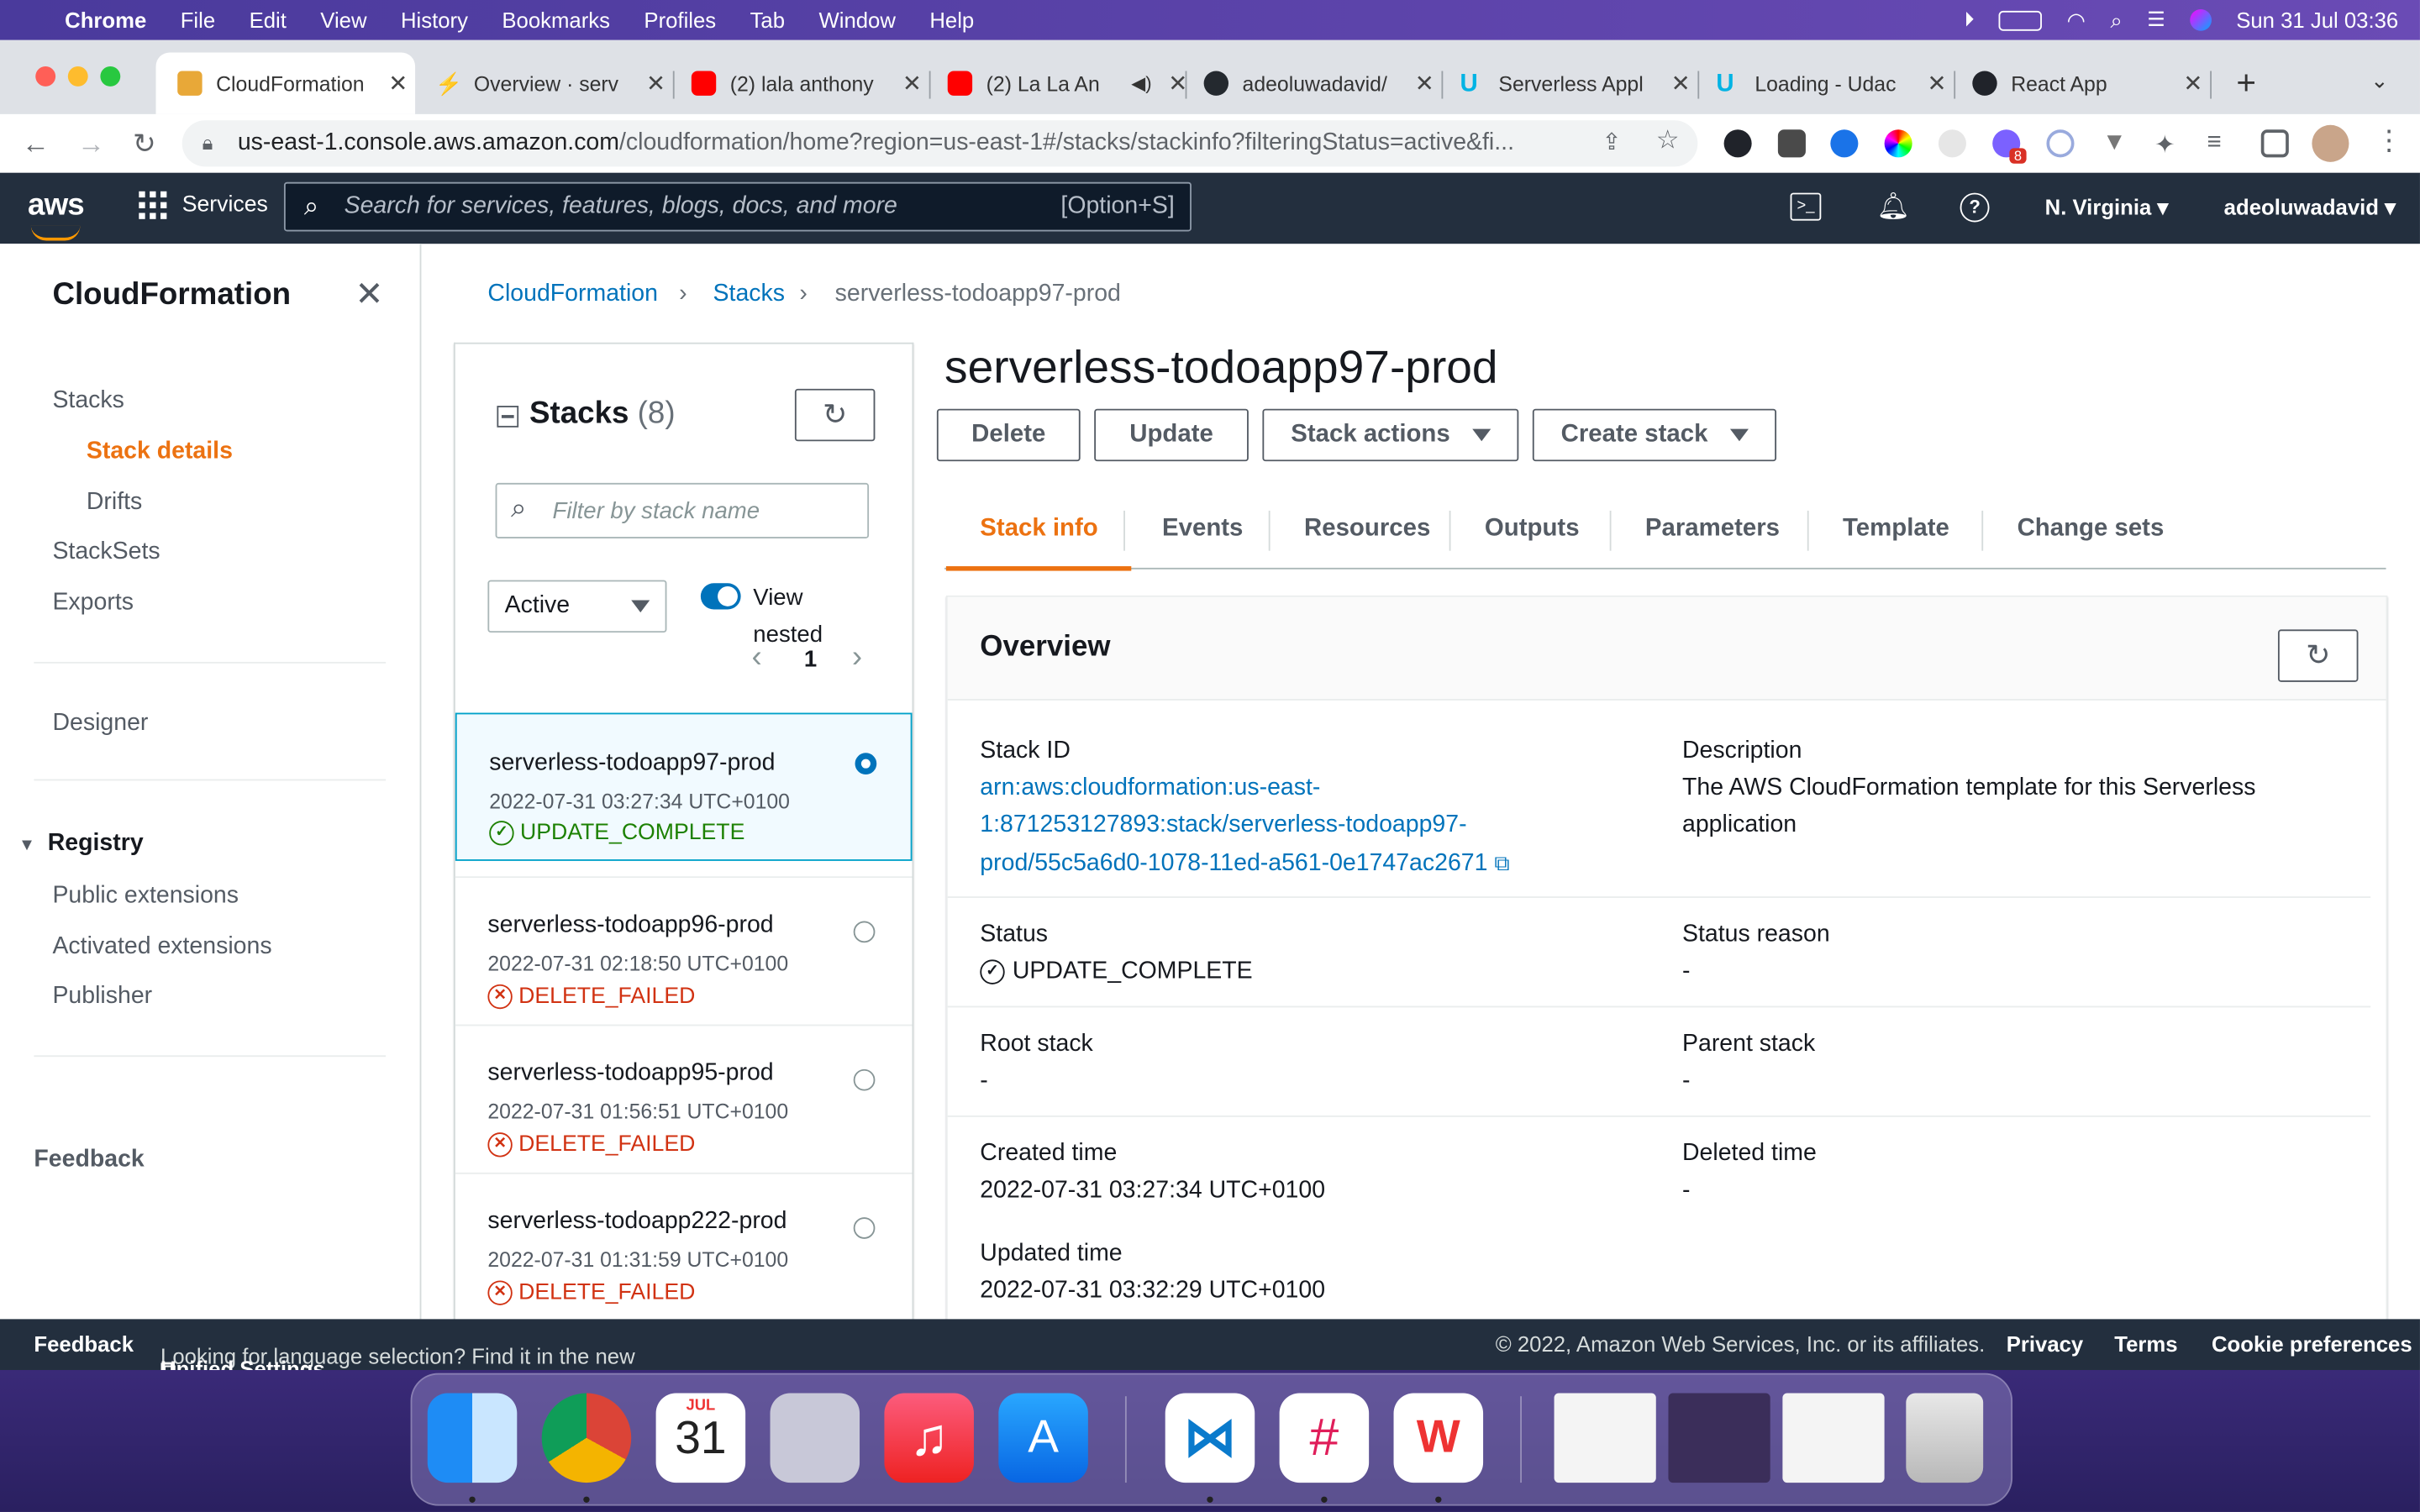 The image size is (2420, 1512). What do you see at coordinates (508, 417) in the screenshot?
I see `collapse-icon` at bounding box center [508, 417].